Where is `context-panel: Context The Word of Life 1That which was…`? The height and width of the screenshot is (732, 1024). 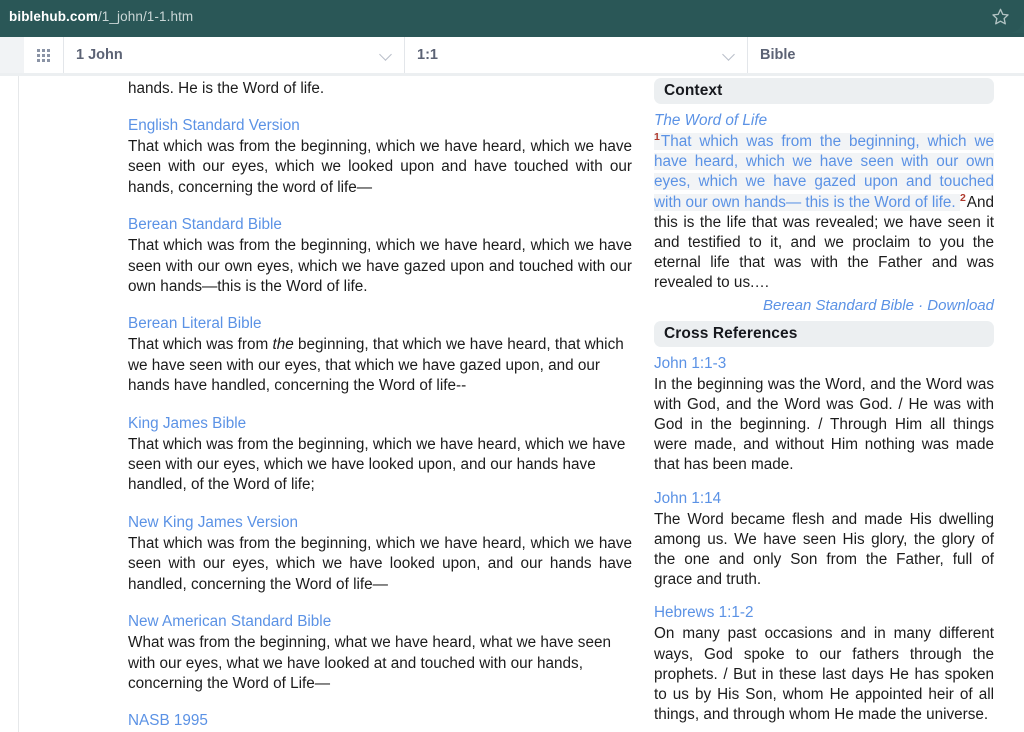
context-panel: Context The Word of Life 1That which was… is located at coordinates (824, 197).